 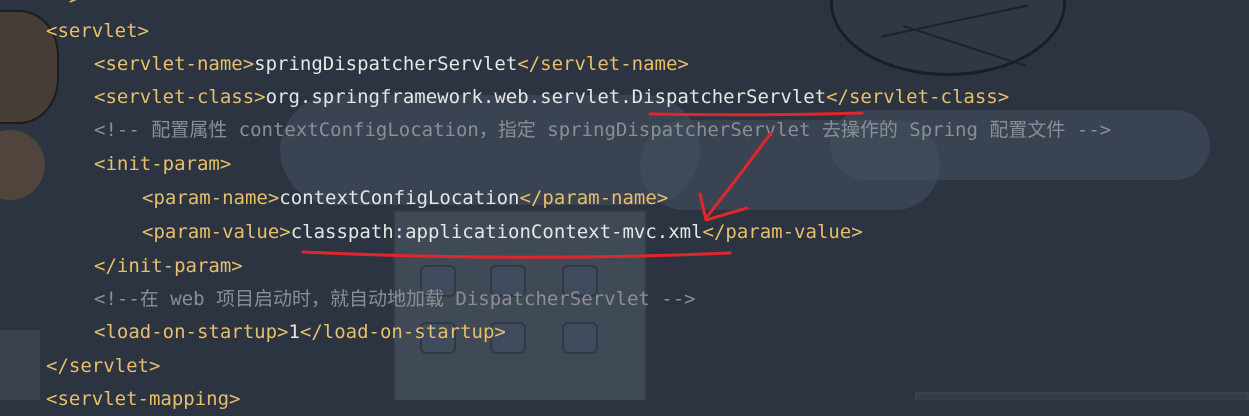 I want to click on code-line-load-on-startup: <load-on-startup>1</load-on-startup>, so click(x=300, y=332).